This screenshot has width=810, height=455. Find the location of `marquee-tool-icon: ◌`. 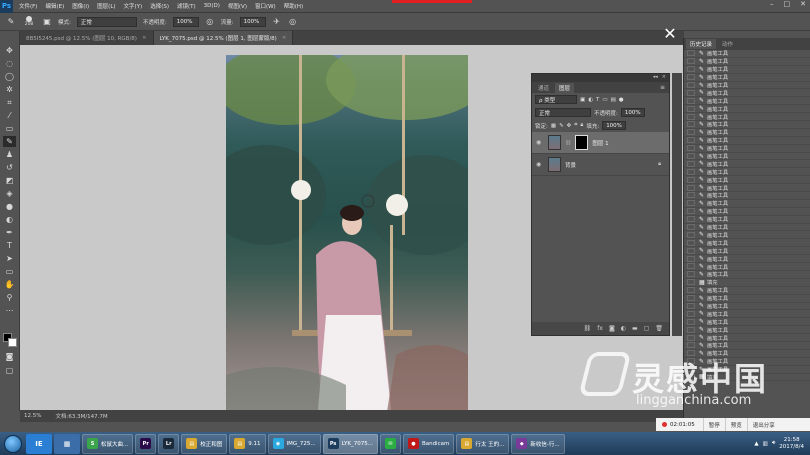

marquee-tool-icon: ◌ is located at coordinates (9, 63).